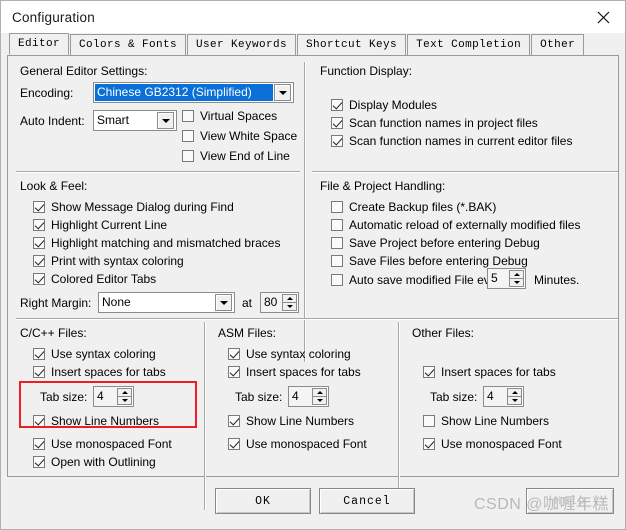 This screenshot has height=530, width=626. What do you see at coordinates (603, 17) in the screenshot?
I see `close-icon` at bounding box center [603, 17].